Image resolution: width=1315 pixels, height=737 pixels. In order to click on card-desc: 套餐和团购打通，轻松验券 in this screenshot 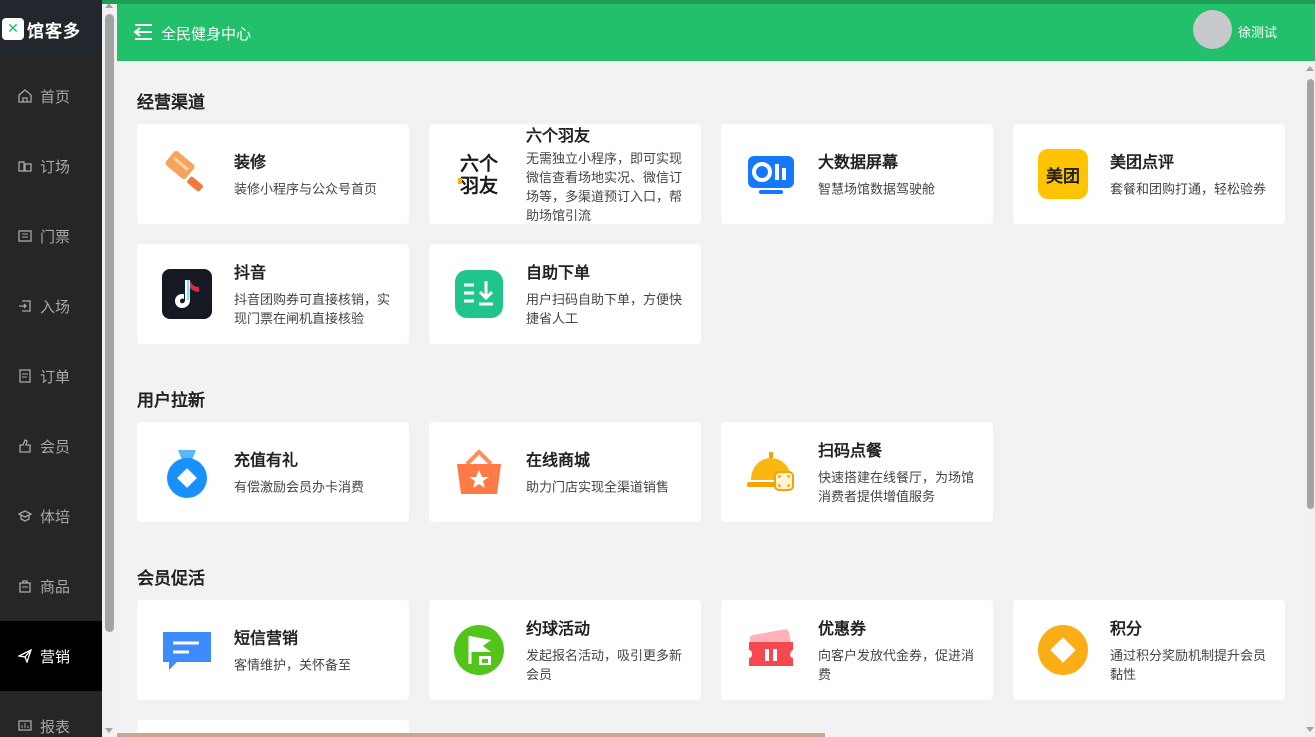, I will do `click(1188, 190)`.